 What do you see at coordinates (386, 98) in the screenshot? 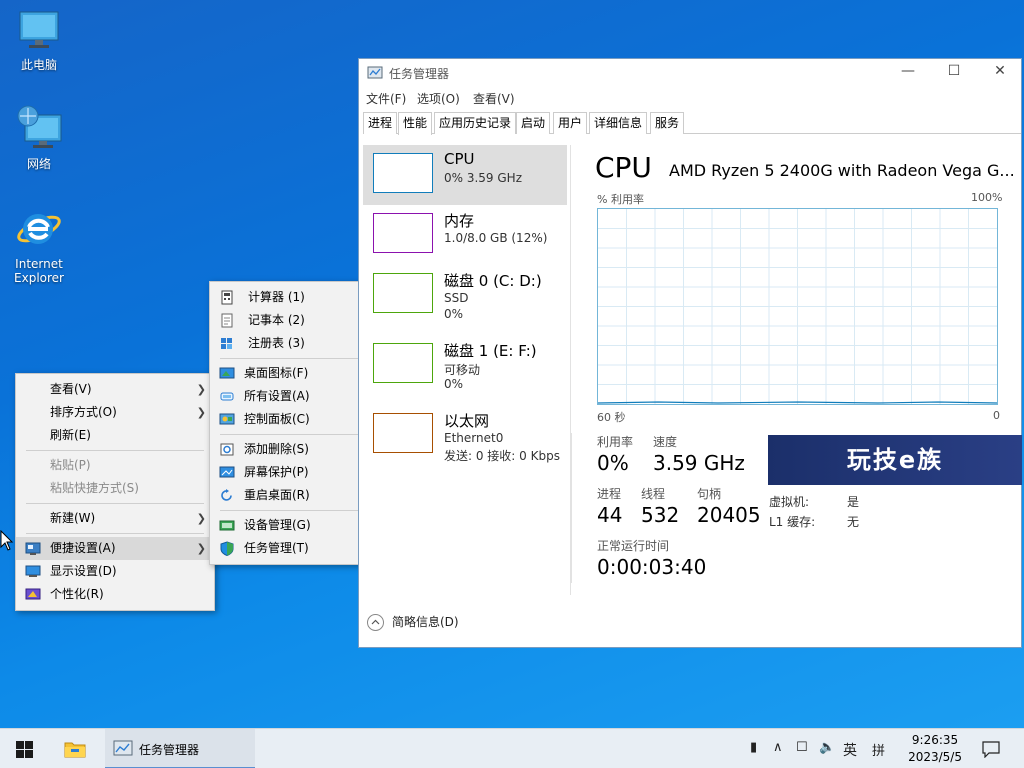
I see `menu-file: 文件(F)` at bounding box center [386, 98].